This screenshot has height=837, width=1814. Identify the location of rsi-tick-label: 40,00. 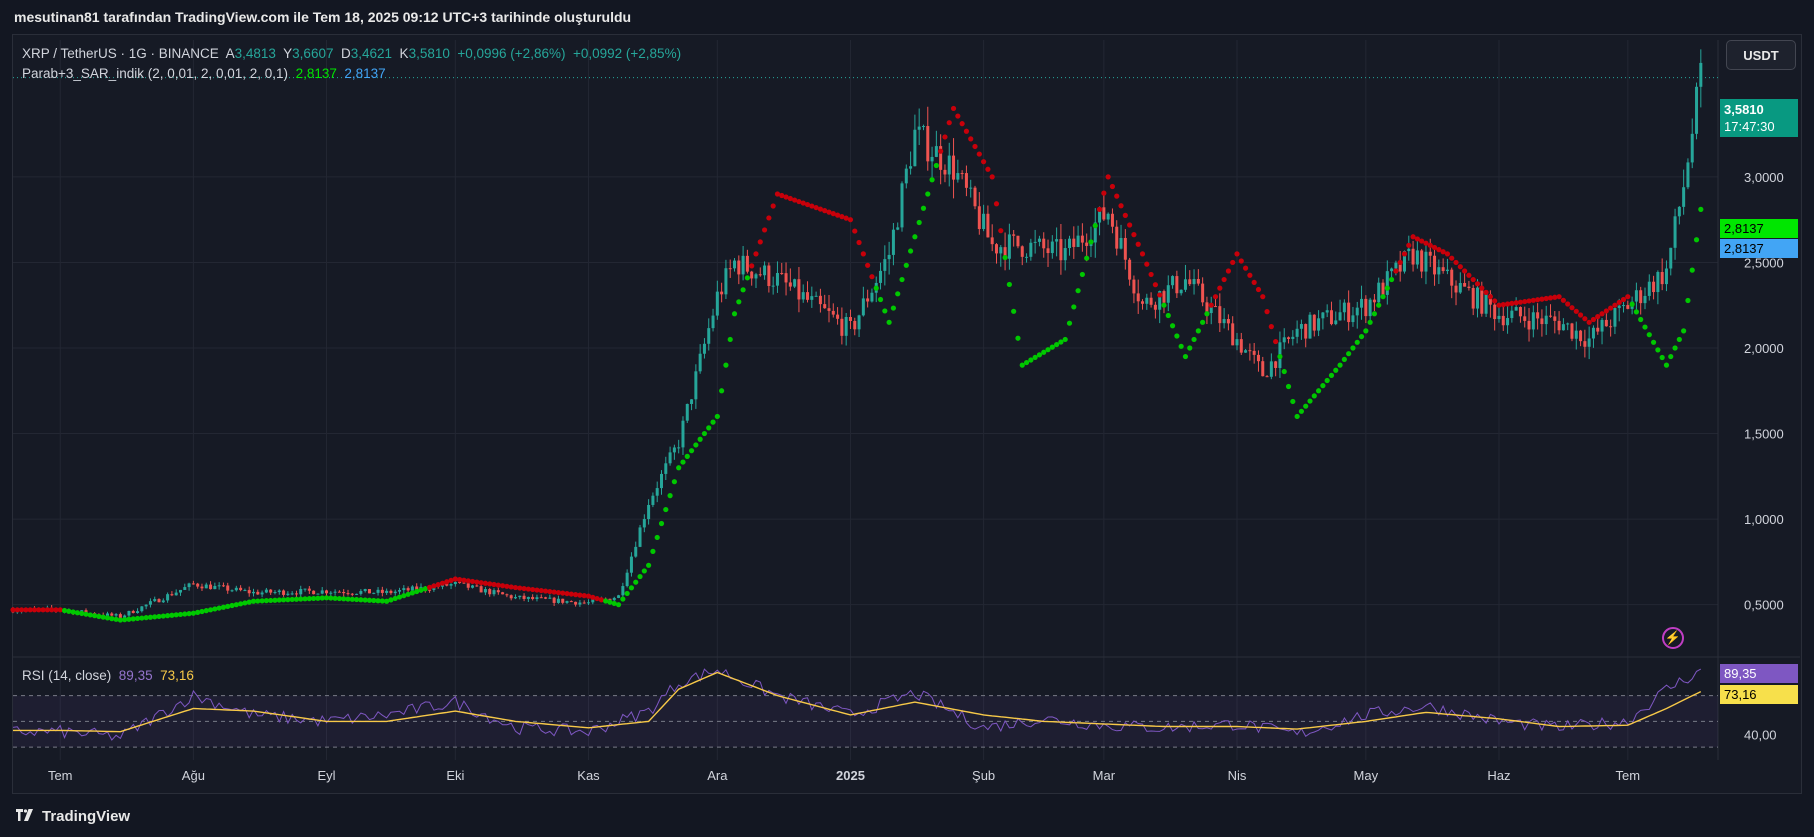
(1760, 734).